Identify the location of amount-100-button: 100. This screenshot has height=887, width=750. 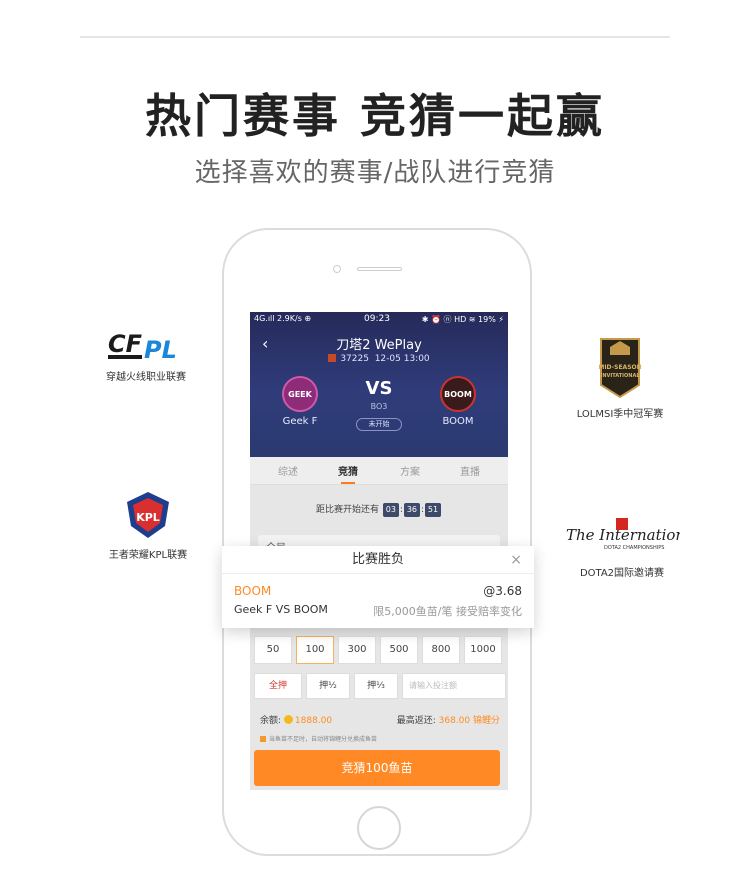
(315, 650).